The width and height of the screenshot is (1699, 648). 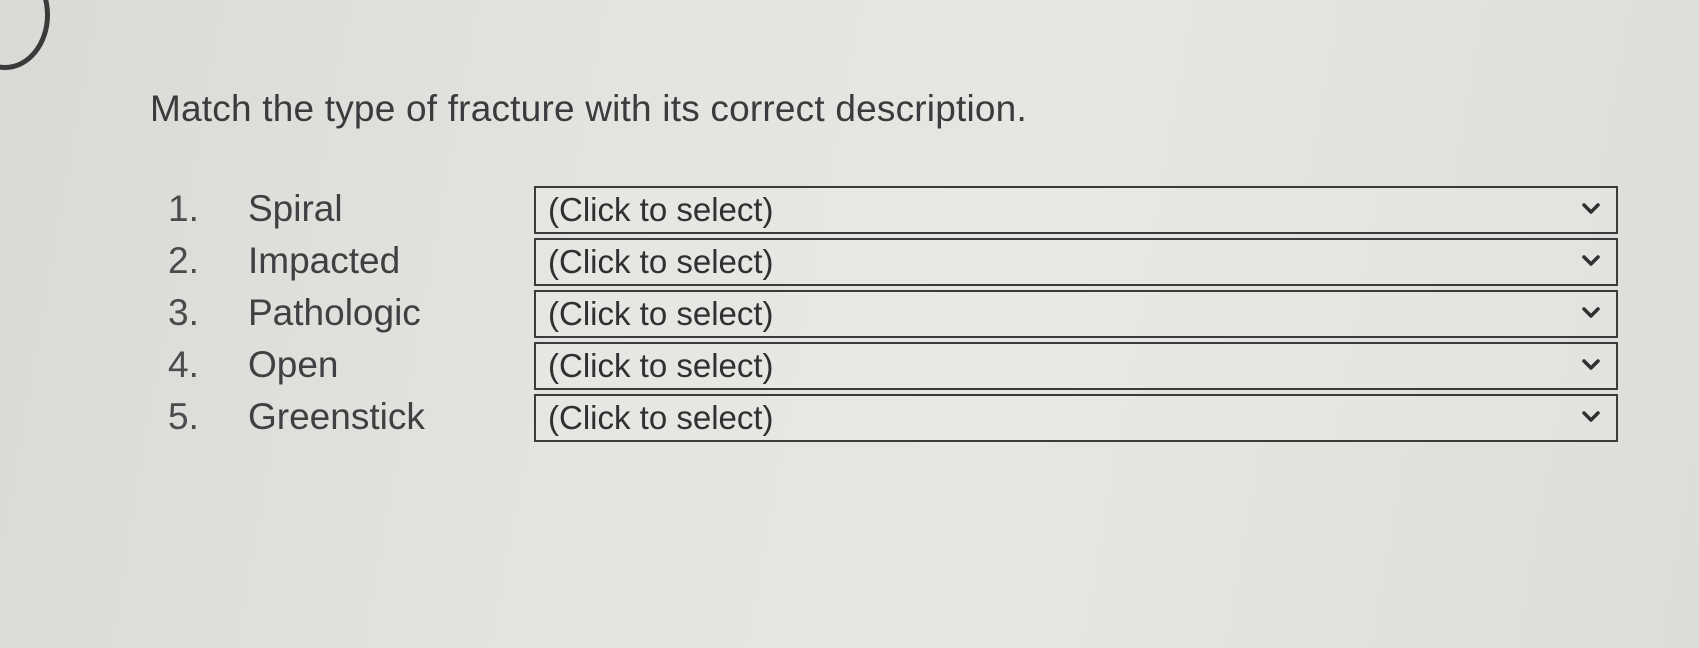 What do you see at coordinates (324, 260) in the screenshot?
I see `fracture-term: Impacted` at bounding box center [324, 260].